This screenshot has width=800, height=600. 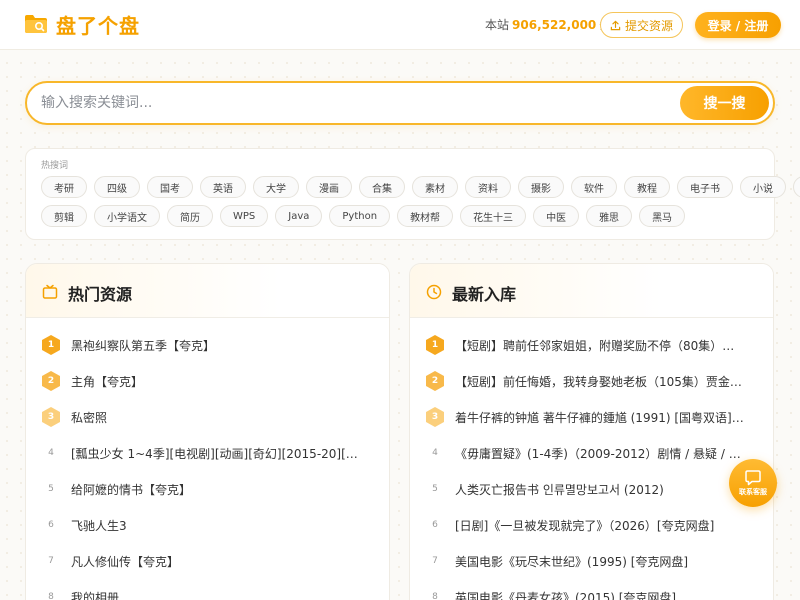 I want to click on hot-tag: 黑马, so click(x=662, y=216).